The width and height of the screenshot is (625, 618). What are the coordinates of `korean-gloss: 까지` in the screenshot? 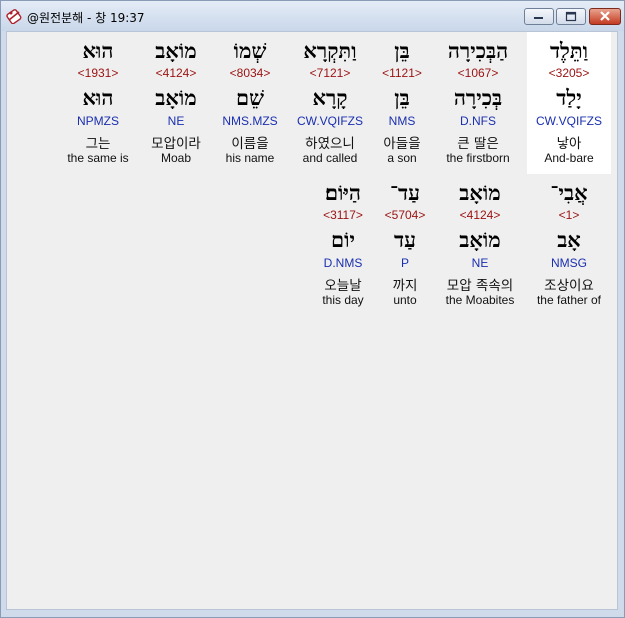 It's located at (405, 286).